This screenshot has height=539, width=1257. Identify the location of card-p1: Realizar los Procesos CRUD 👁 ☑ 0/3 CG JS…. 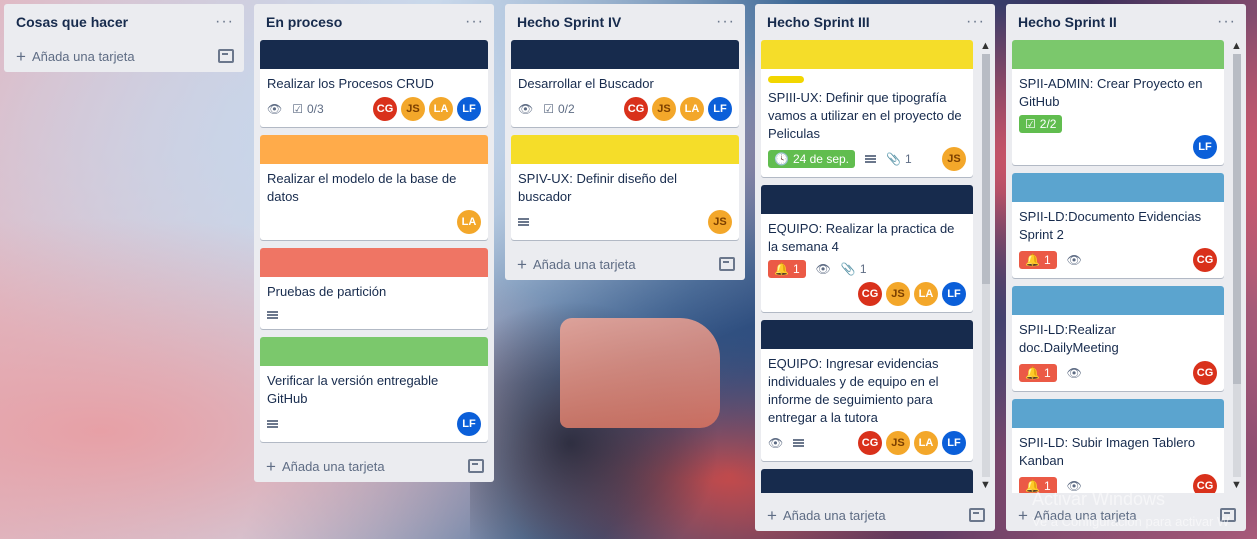
(374, 83).